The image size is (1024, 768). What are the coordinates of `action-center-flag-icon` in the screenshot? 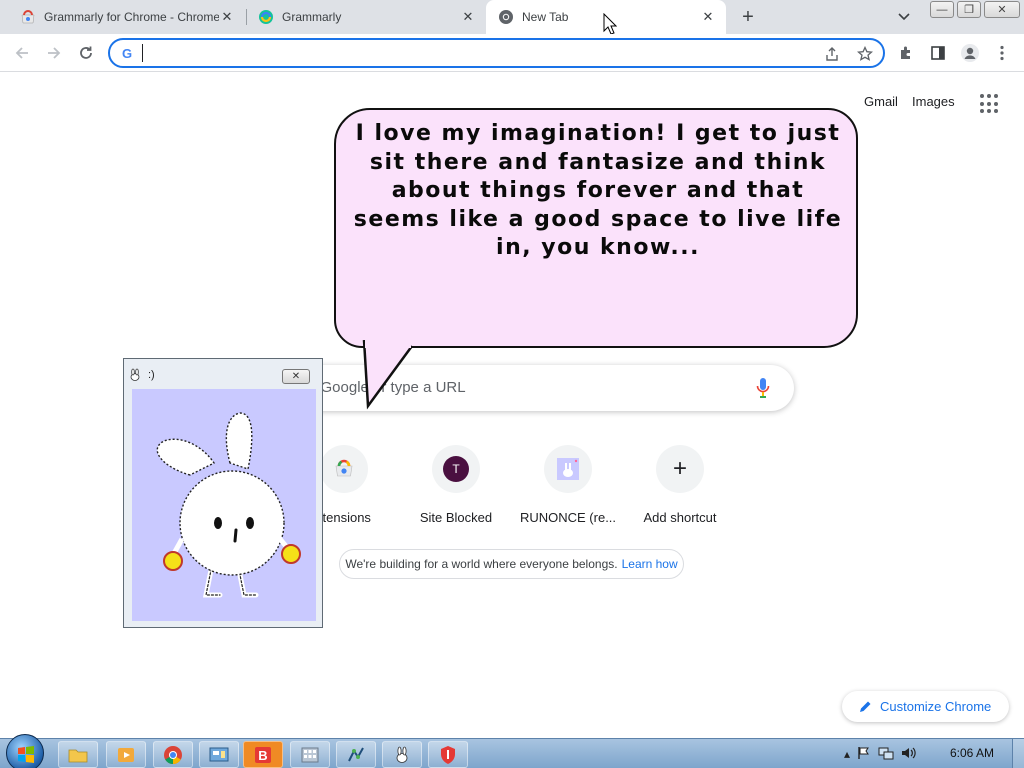 It's located at (864, 754).